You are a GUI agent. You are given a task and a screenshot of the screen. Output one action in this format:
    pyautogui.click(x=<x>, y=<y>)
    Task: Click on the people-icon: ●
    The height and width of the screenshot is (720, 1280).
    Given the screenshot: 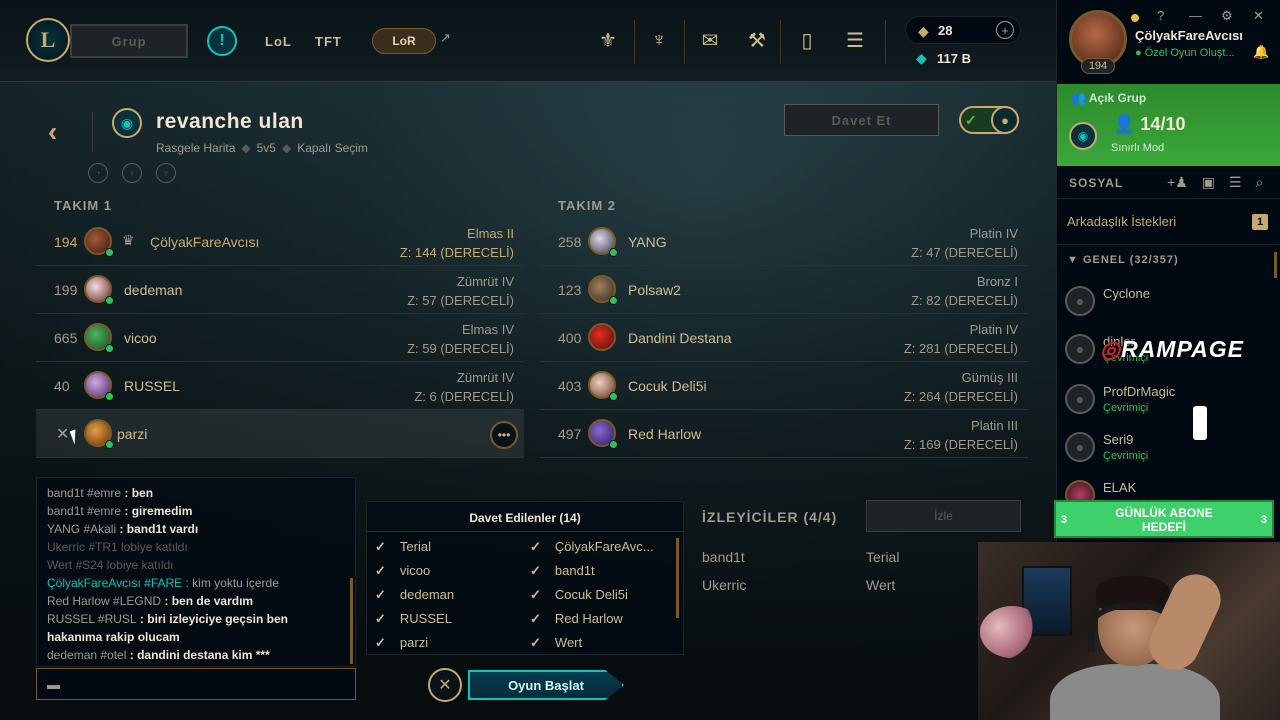 What is the action you would take?
    pyautogui.click(x=1005, y=120)
    